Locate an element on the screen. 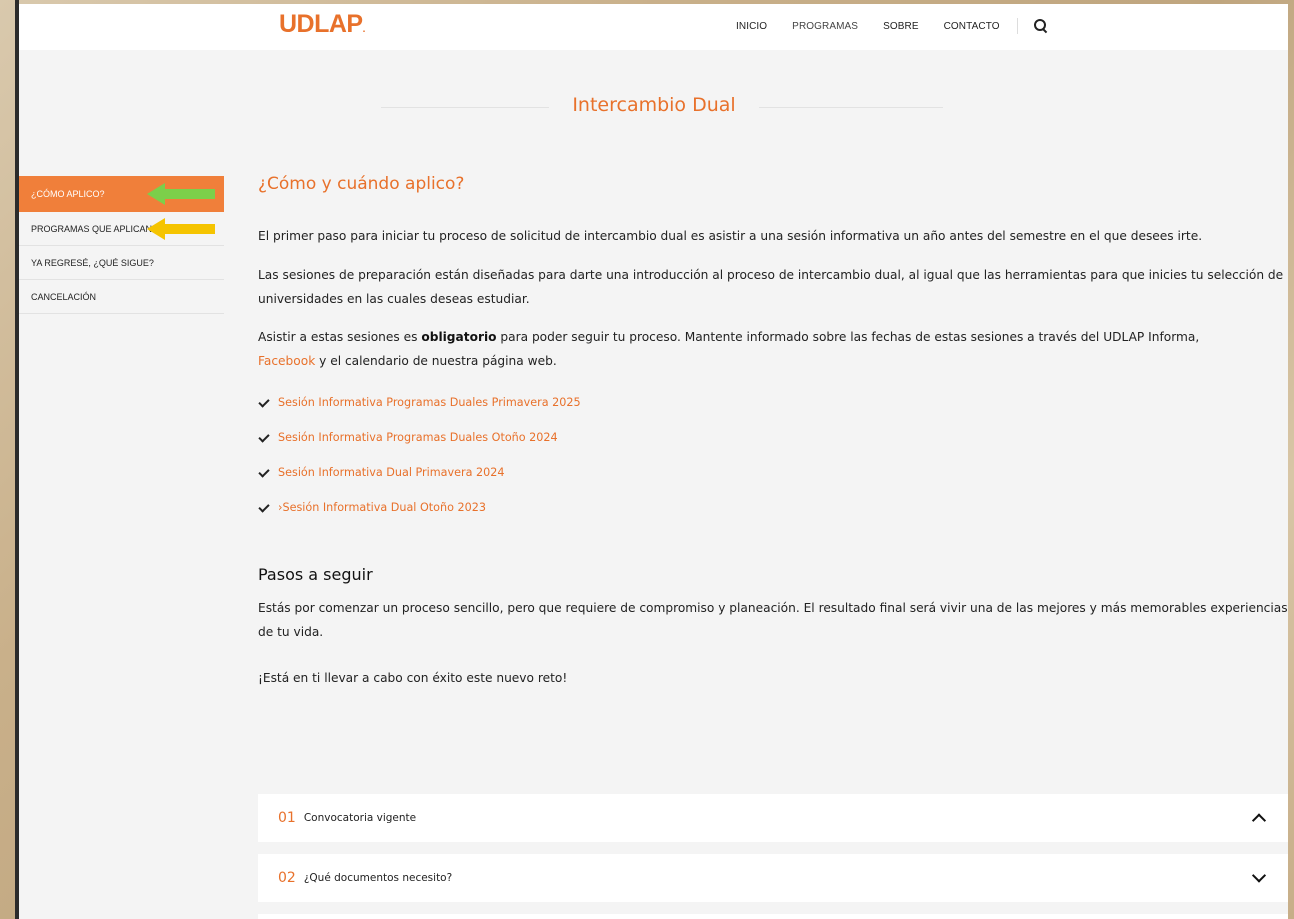 The width and height of the screenshot is (1294, 919). session-link: Sesión Informativa Dual Primavera 2024 is located at coordinates (391, 472).